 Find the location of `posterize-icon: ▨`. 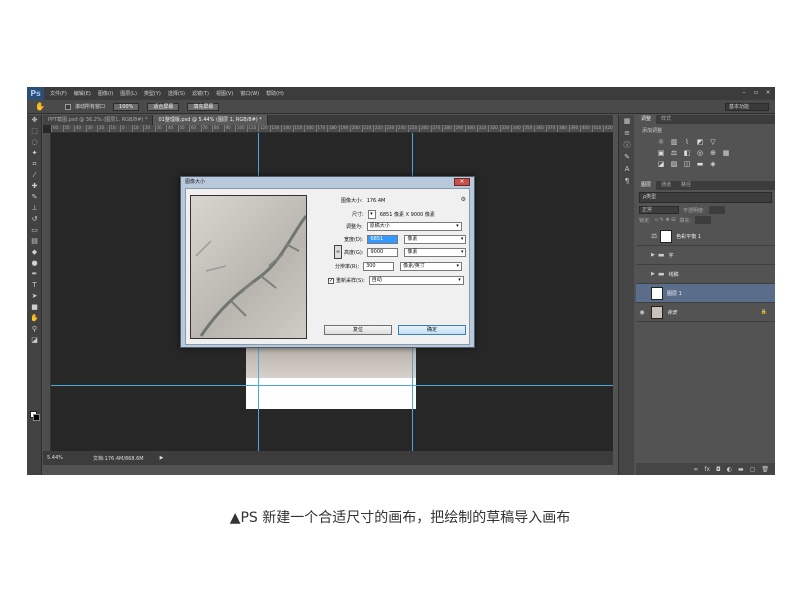

posterize-icon: ▨ is located at coordinates (674, 164).